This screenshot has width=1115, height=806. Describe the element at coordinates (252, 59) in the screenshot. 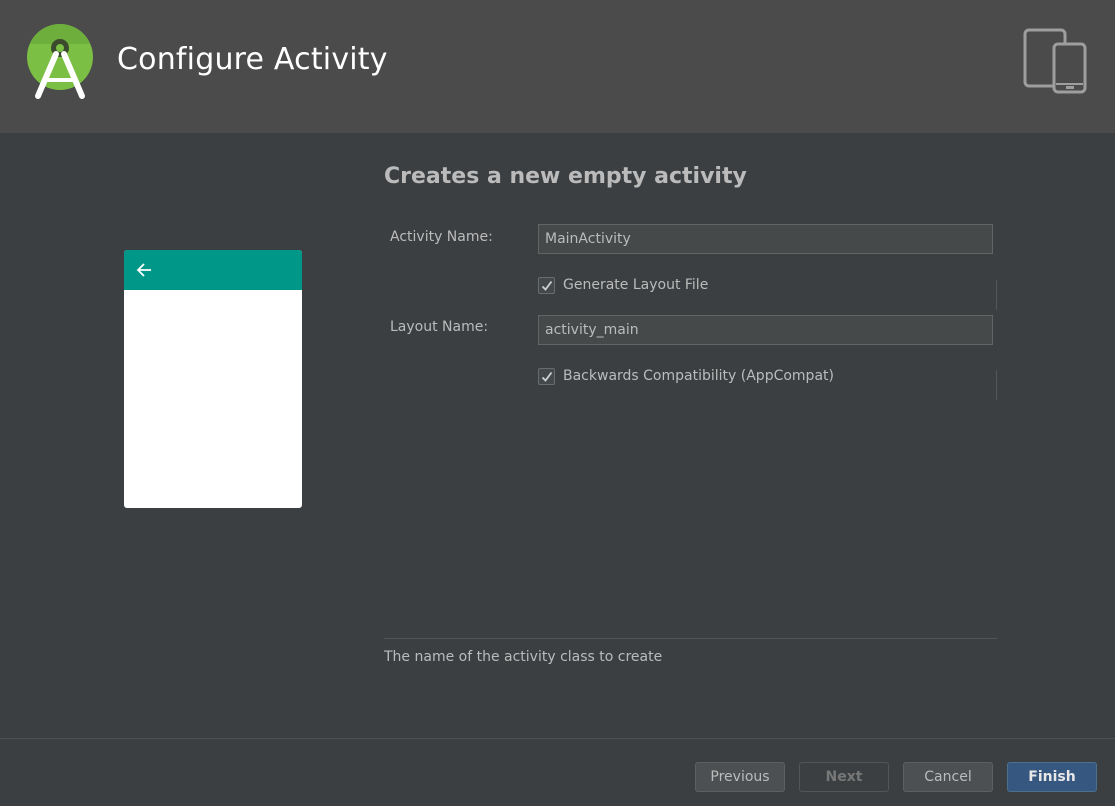

I see `dialog-title: Configure Activity` at that location.